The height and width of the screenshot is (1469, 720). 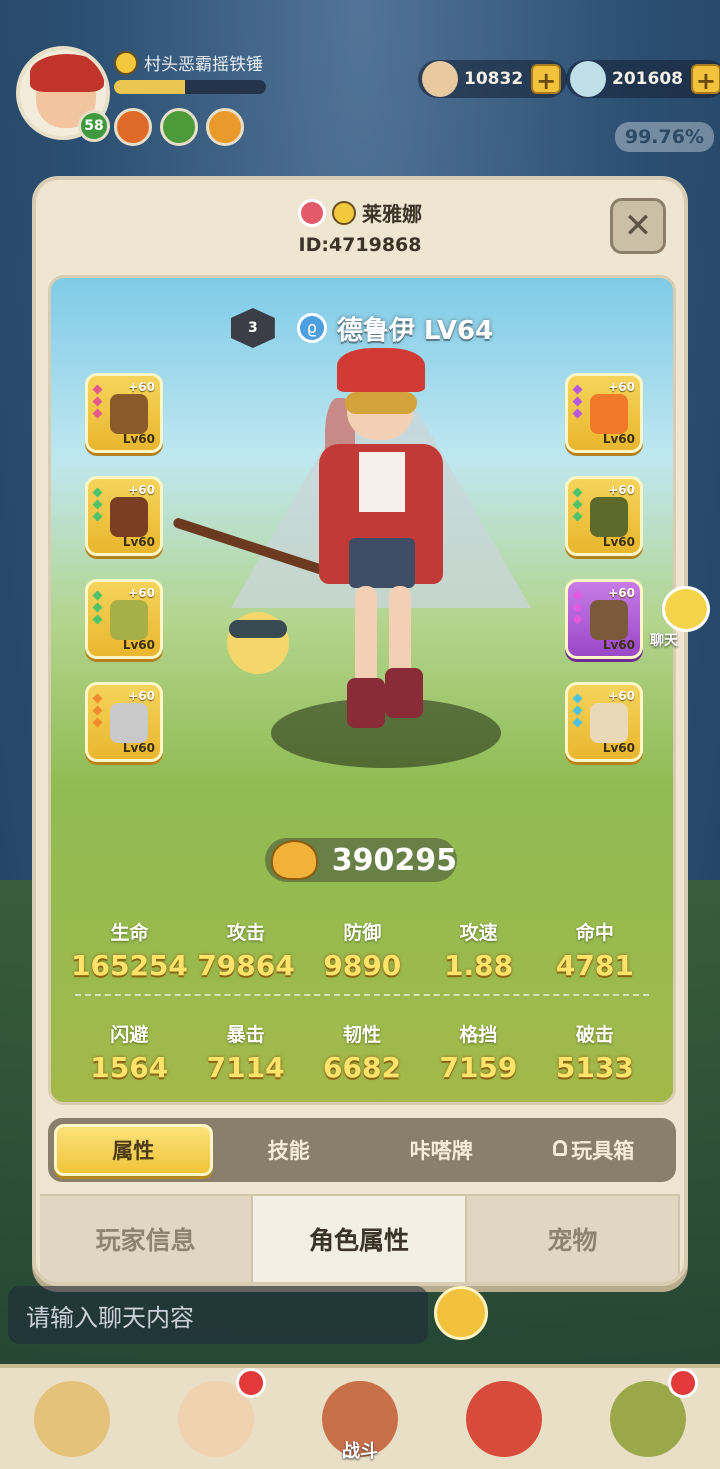 I want to click on equip-slot-right-2: +60 Lv60, so click(x=604, y=516).